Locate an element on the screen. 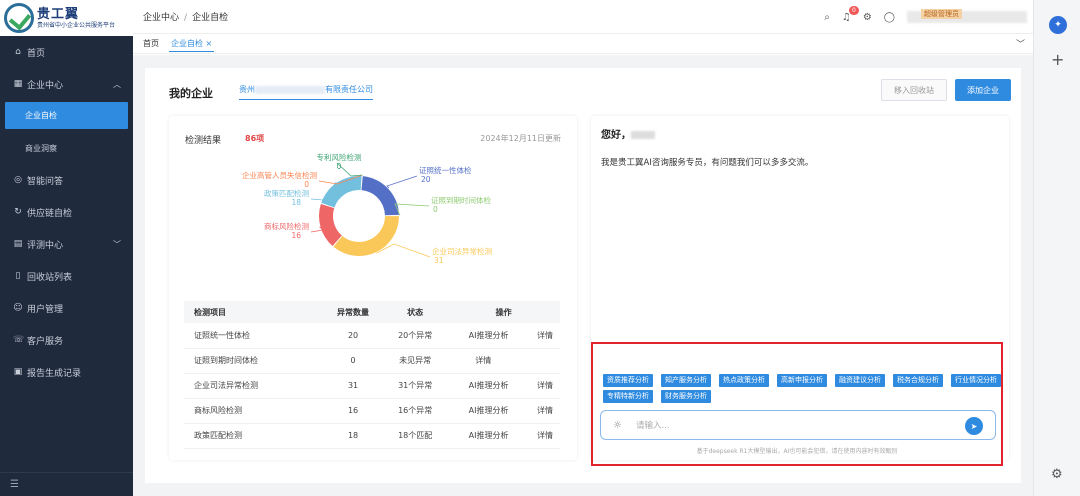  tab-self-check: 企业自检 × is located at coordinates (192, 44).